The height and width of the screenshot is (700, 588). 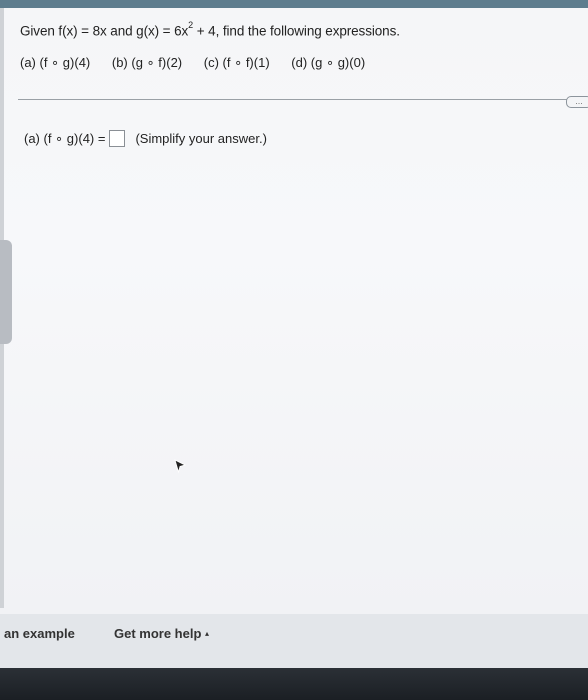 What do you see at coordinates (207, 633) in the screenshot?
I see `caret-up-icon: ▴` at bounding box center [207, 633].